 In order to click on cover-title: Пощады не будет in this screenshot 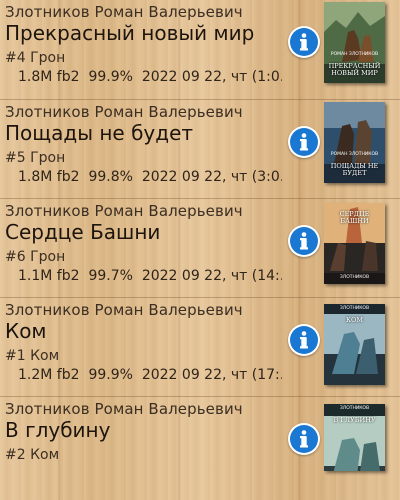, I will do `click(354, 169)`.